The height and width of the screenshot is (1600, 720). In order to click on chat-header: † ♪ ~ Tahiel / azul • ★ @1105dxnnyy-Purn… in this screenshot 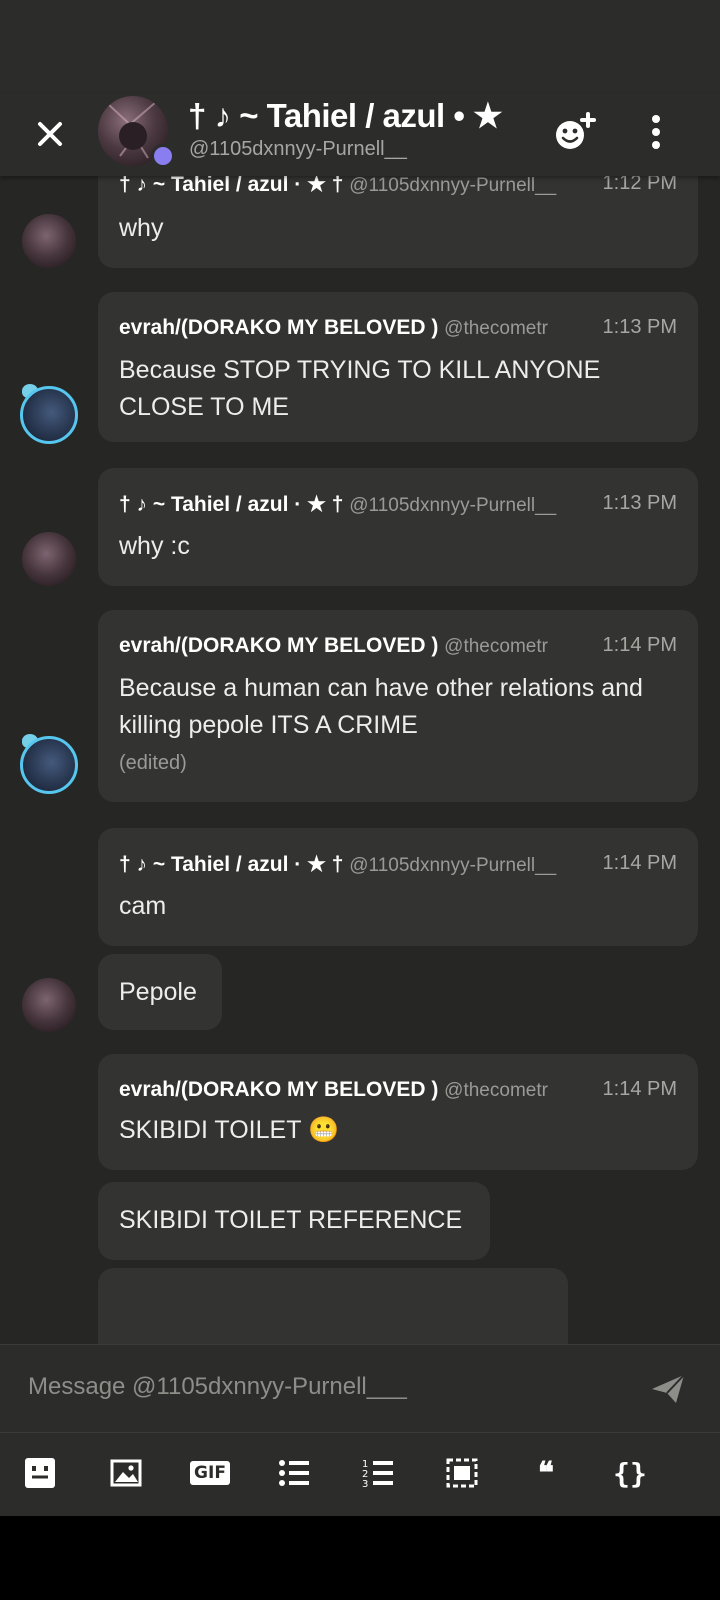, I will do `click(360, 135)`.